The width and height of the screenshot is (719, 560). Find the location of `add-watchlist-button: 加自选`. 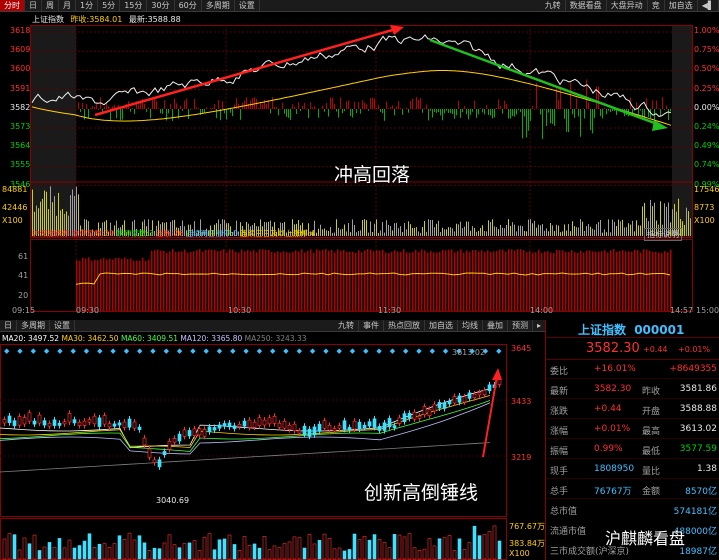

add-watchlist-button: 加自选 is located at coordinates (681, 5).